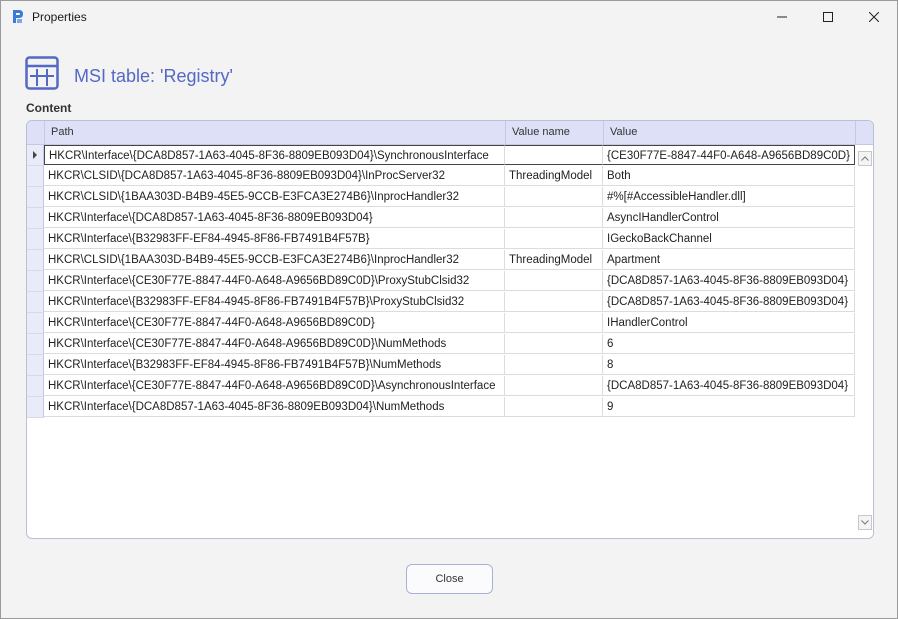 This screenshot has width=898, height=619. I want to click on maximize-icon, so click(828, 16).